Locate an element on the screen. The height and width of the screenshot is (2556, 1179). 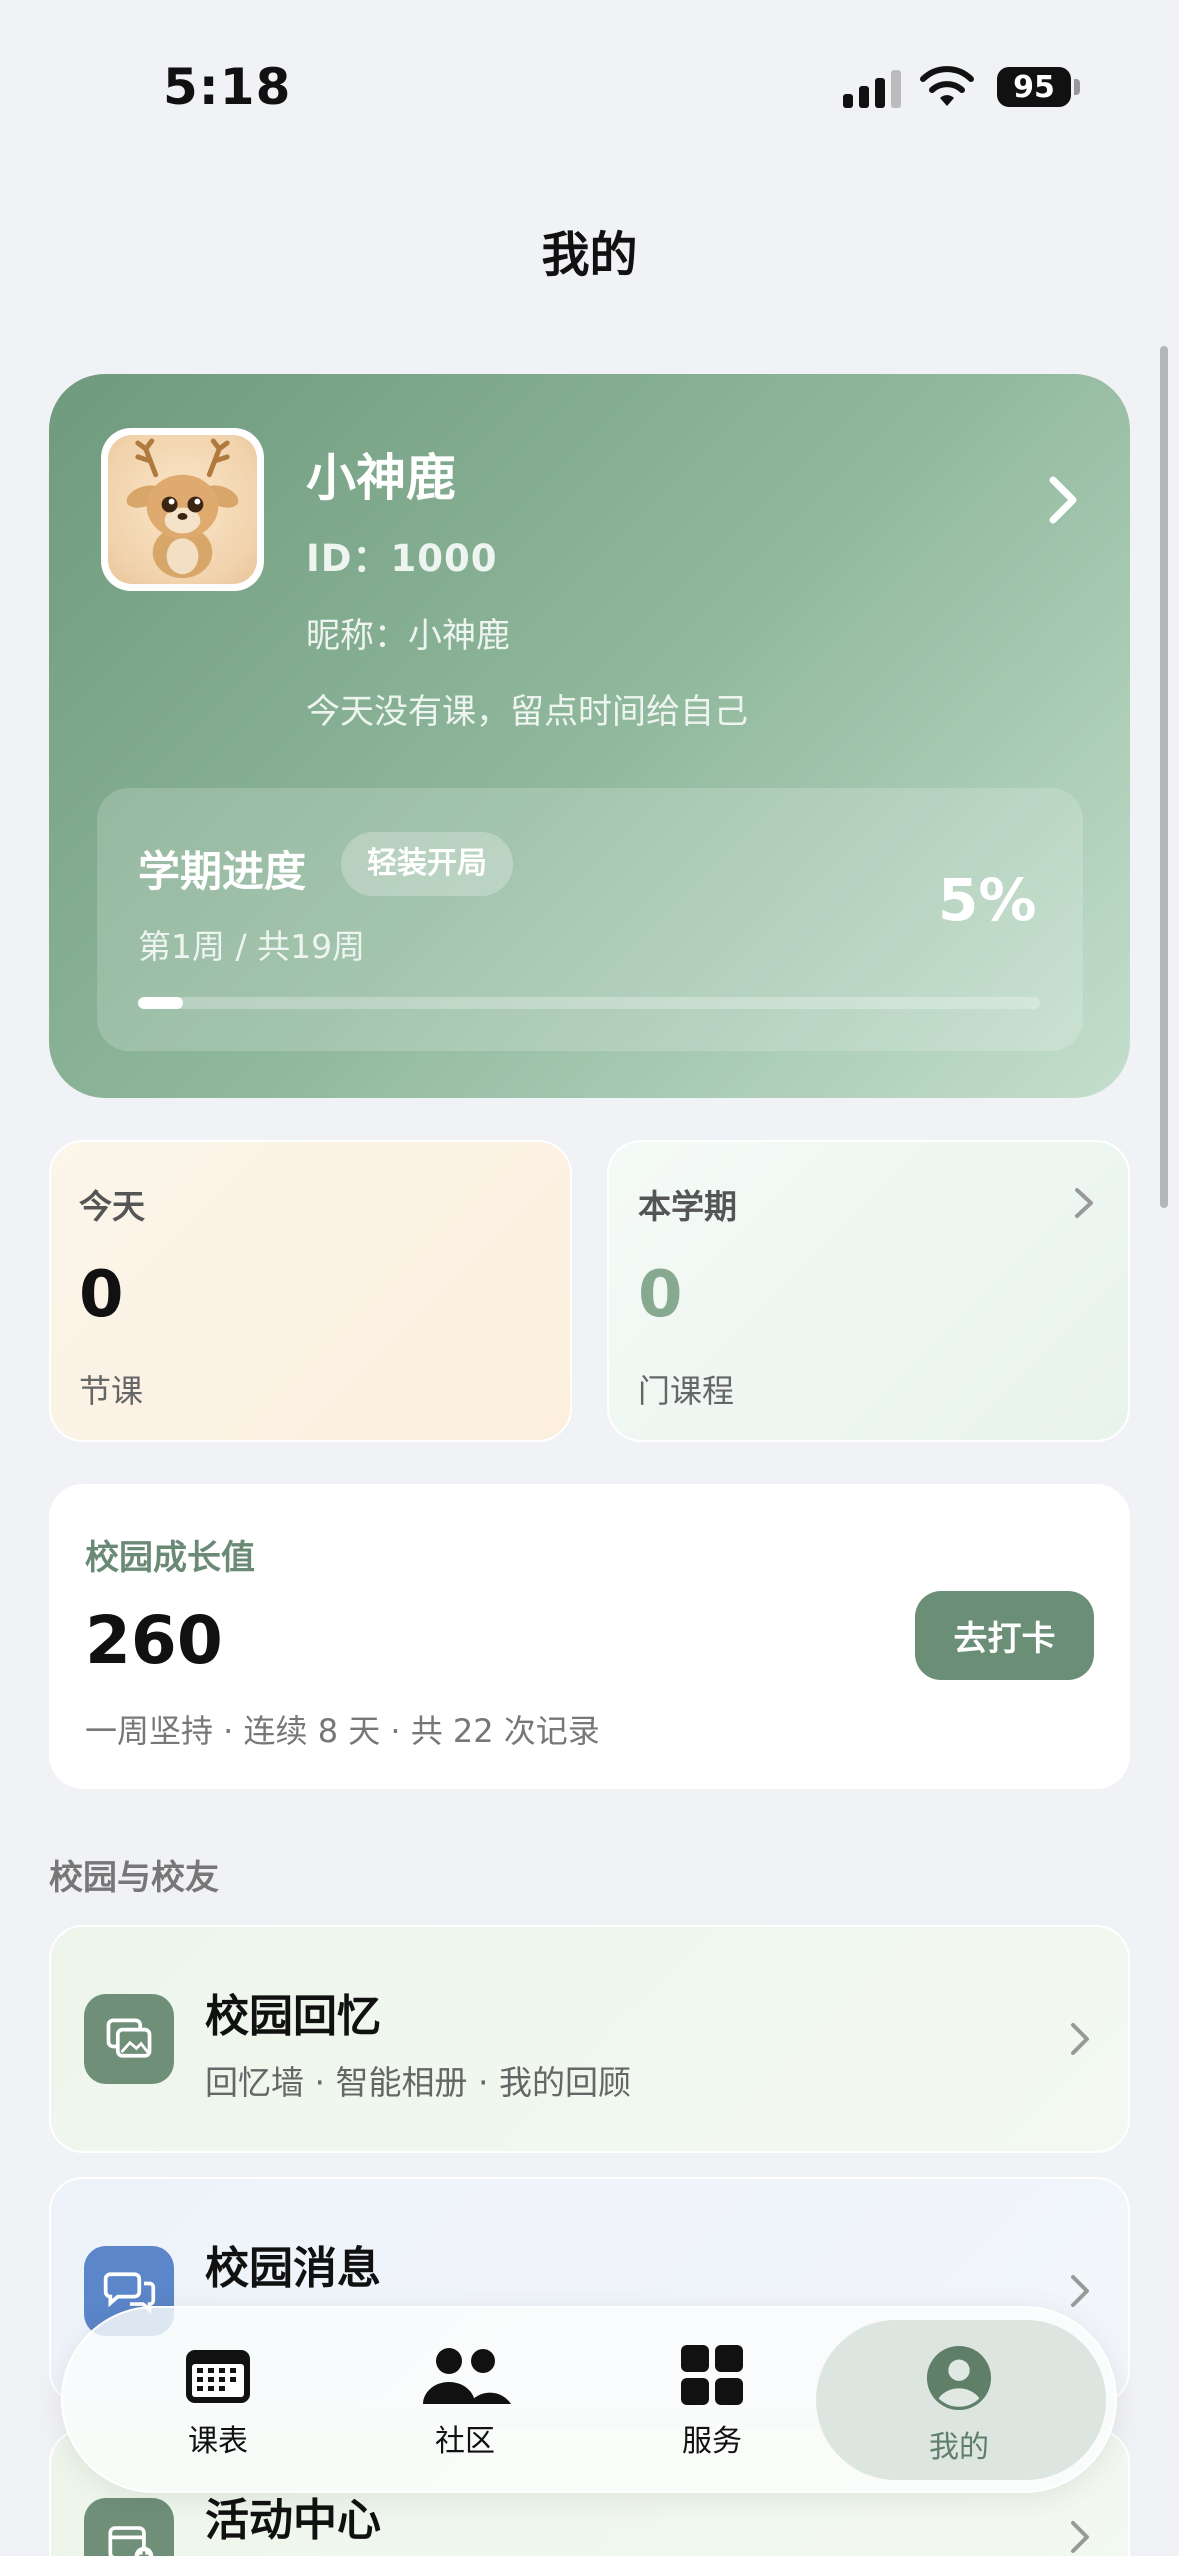
user-nickname: 昵称：小神鹿 is located at coordinates (408, 636).